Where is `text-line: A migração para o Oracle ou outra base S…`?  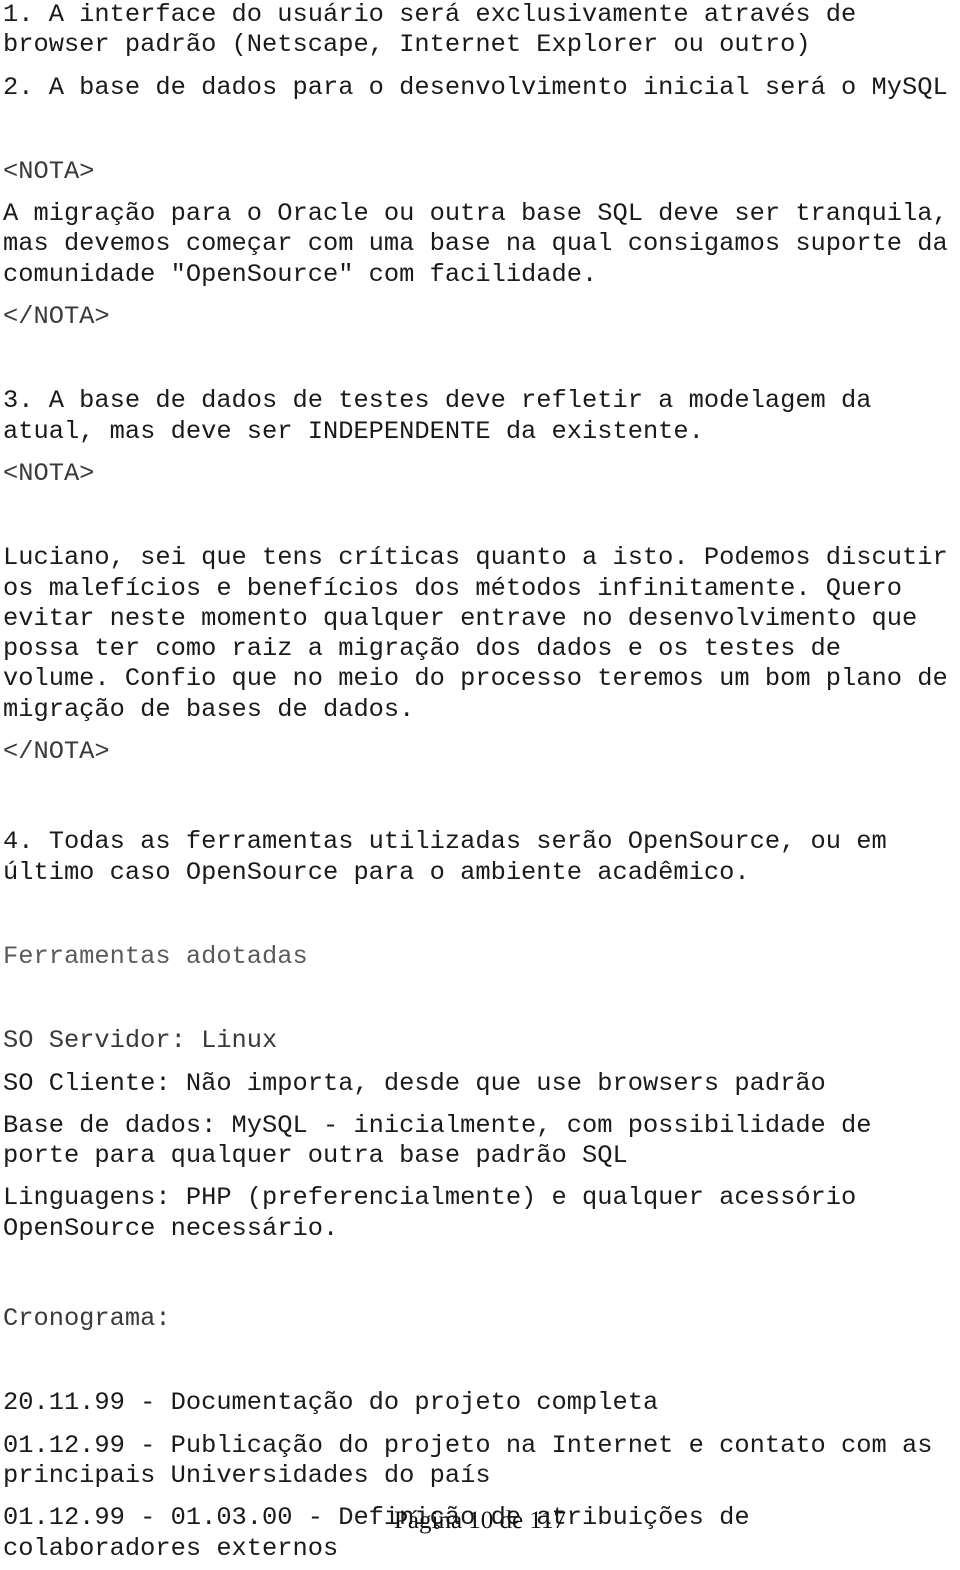 text-line: A migração para o Oracle ou outra base S… is located at coordinates (475, 214).